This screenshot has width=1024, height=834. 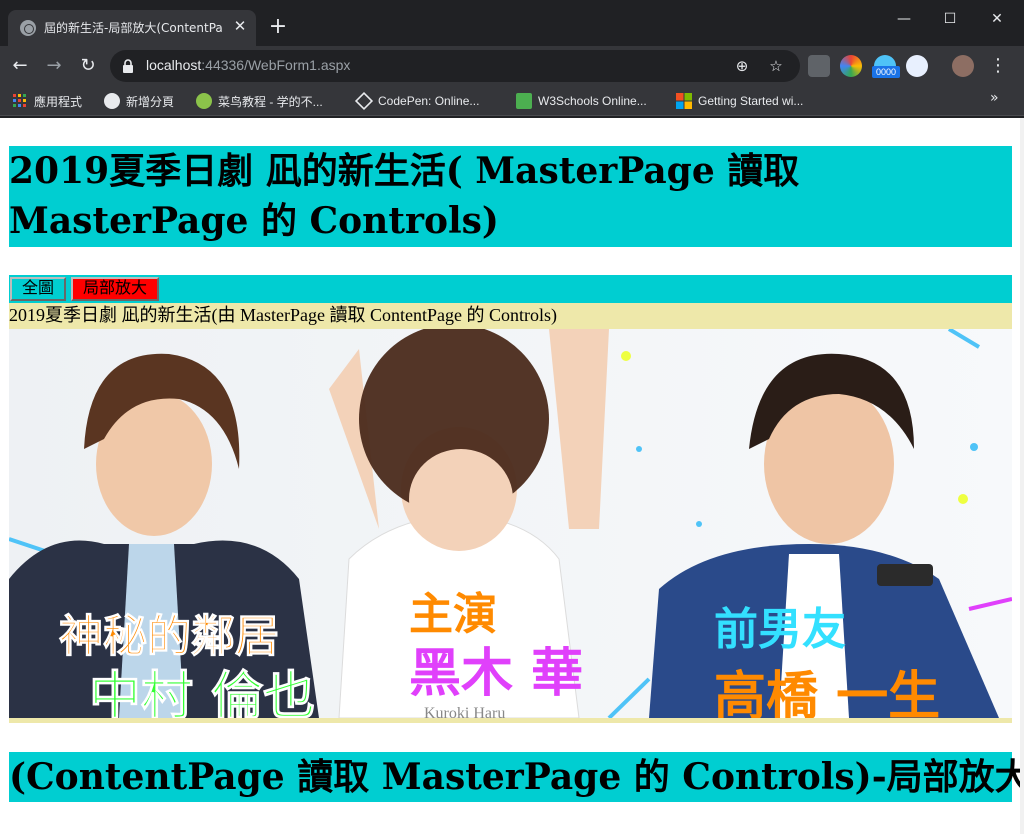 I want to click on microsoft-icon, so click(x=684, y=101).